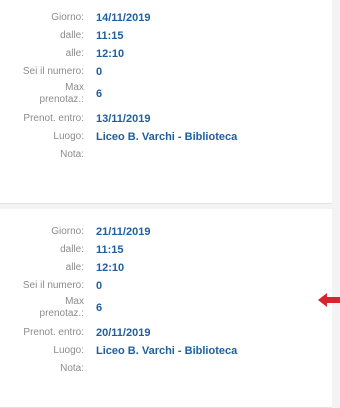 This screenshot has height=408, width=340. What do you see at coordinates (123, 232) in the screenshot?
I see `giorno-value: 21/11/2019` at bounding box center [123, 232].